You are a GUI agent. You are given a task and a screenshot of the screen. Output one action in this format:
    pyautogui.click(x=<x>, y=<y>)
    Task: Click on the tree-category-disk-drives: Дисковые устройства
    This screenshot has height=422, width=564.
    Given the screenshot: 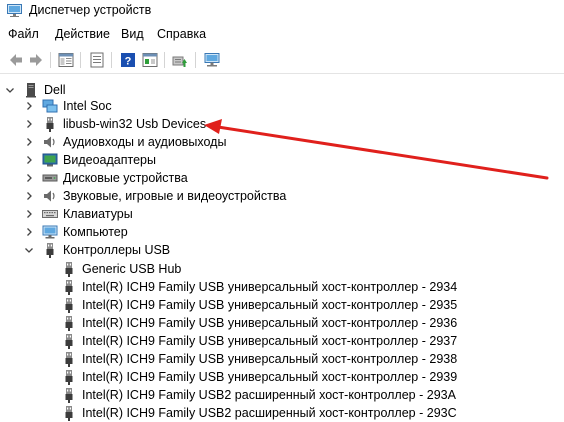 What is the action you would take?
    pyautogui.click(x=282, y=178)
    